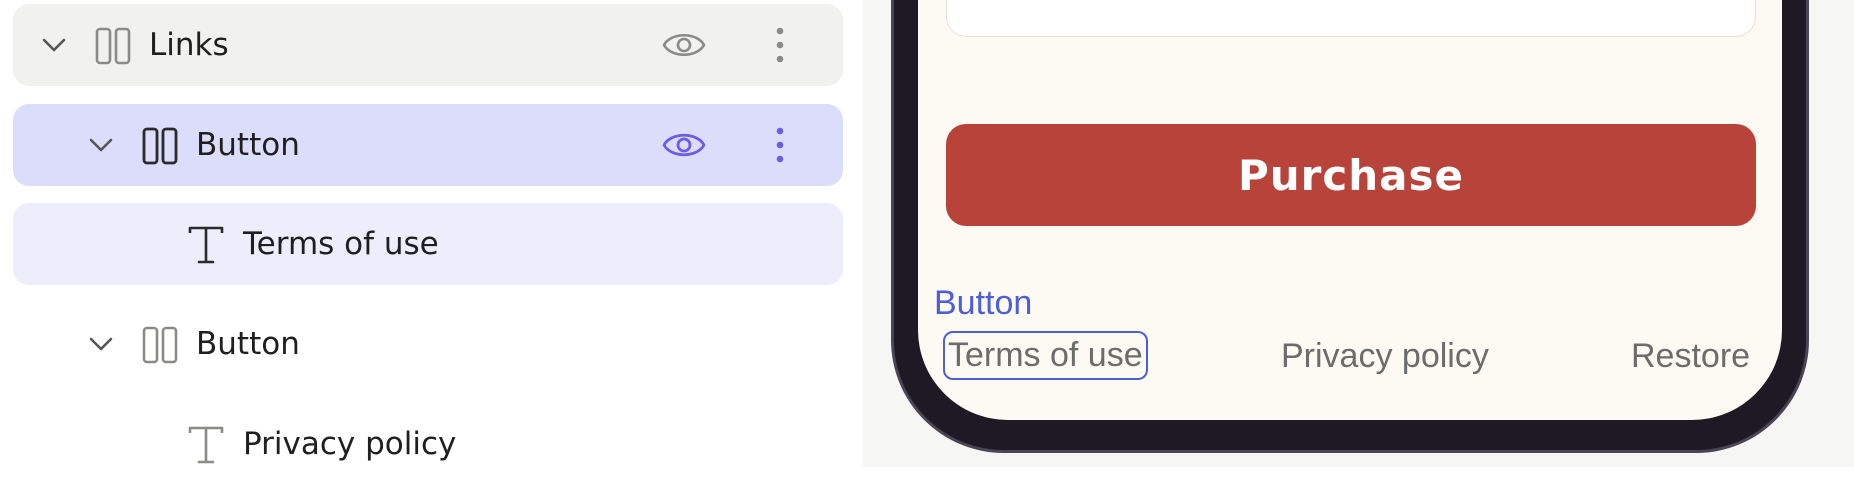 The image size is (1854, 485). Describe the element at coordinates (341, 244) in the screenshot. I see `layer-label: Terms of use` at that location.